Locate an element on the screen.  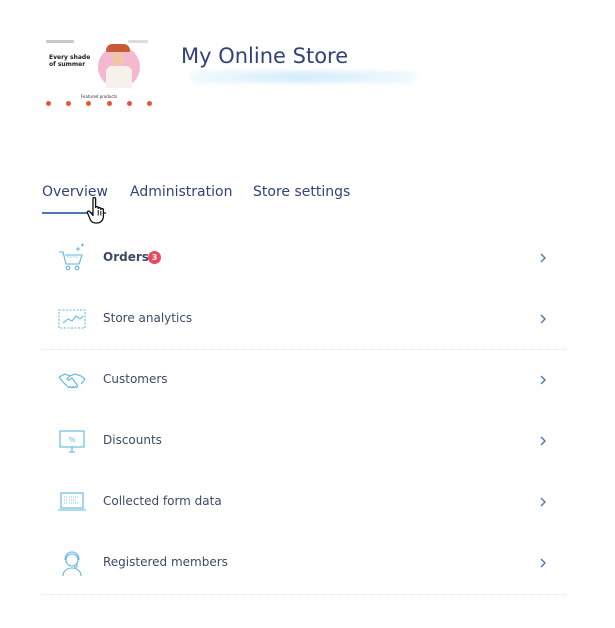
hand-cursor-icon is located at coordinates (95, 210).